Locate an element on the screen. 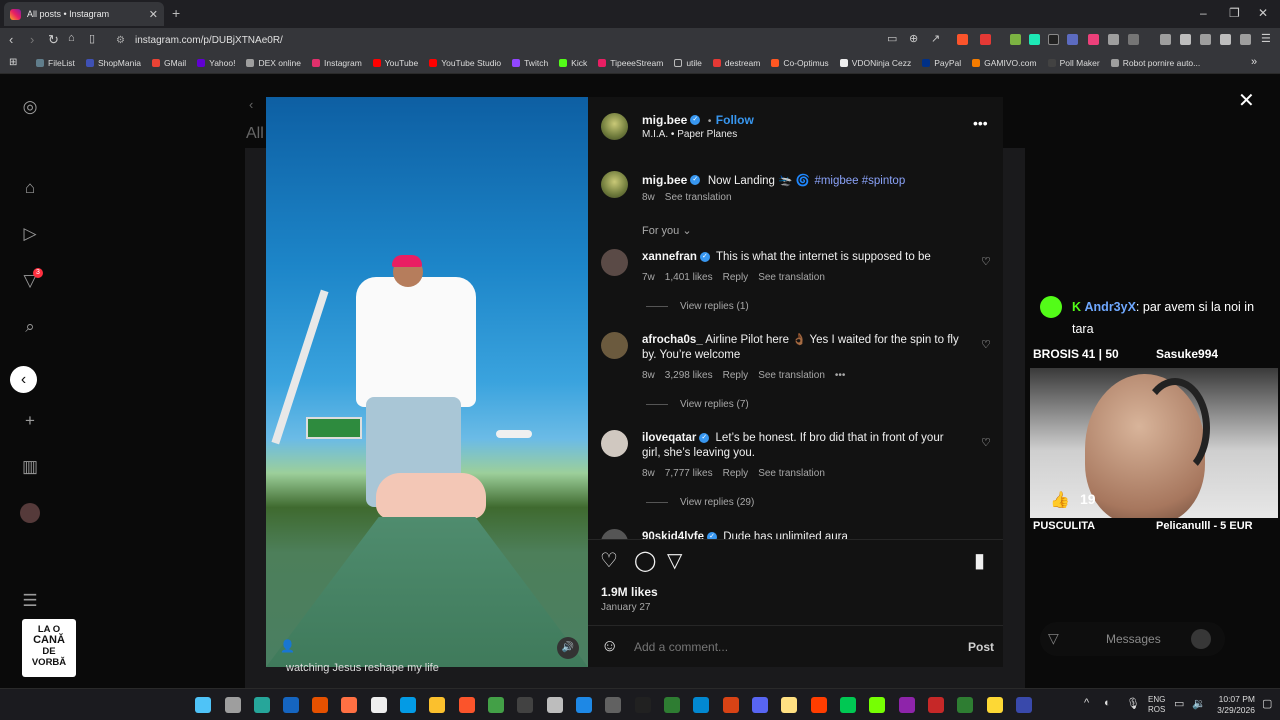  author-avatar is located at coordinates (614, 126).